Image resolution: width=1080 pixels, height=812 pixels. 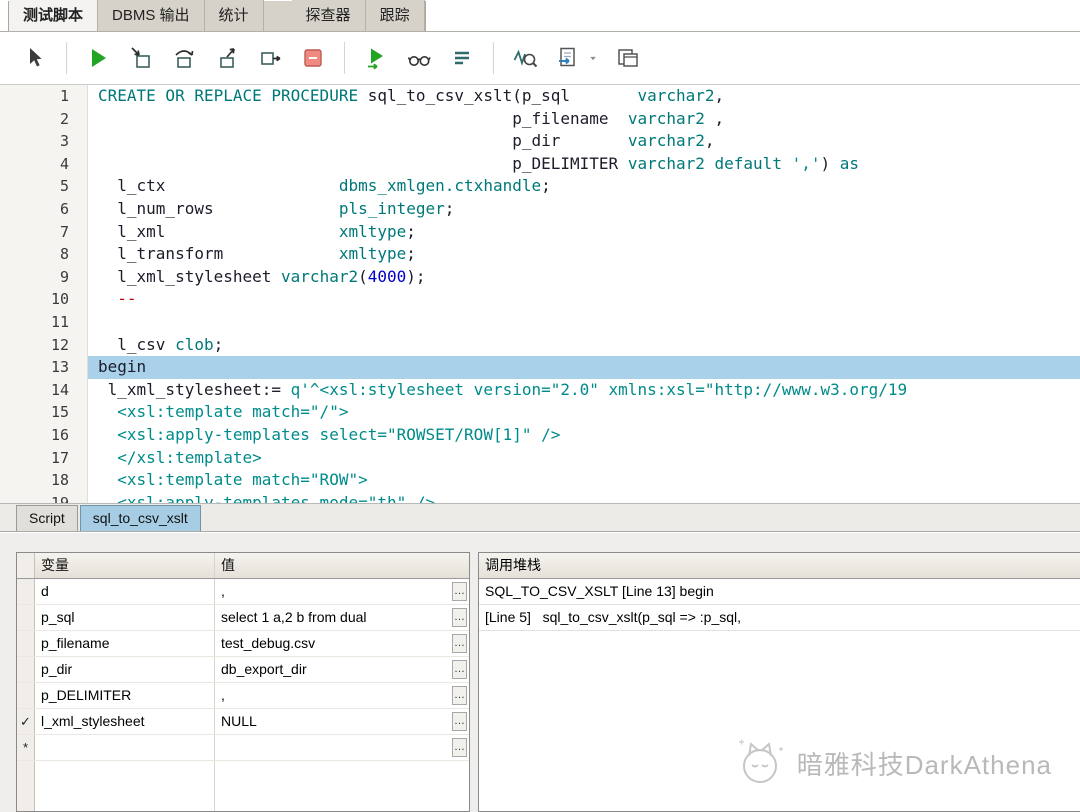 I want to click on line-number: 6, so click(x=64, y=208).